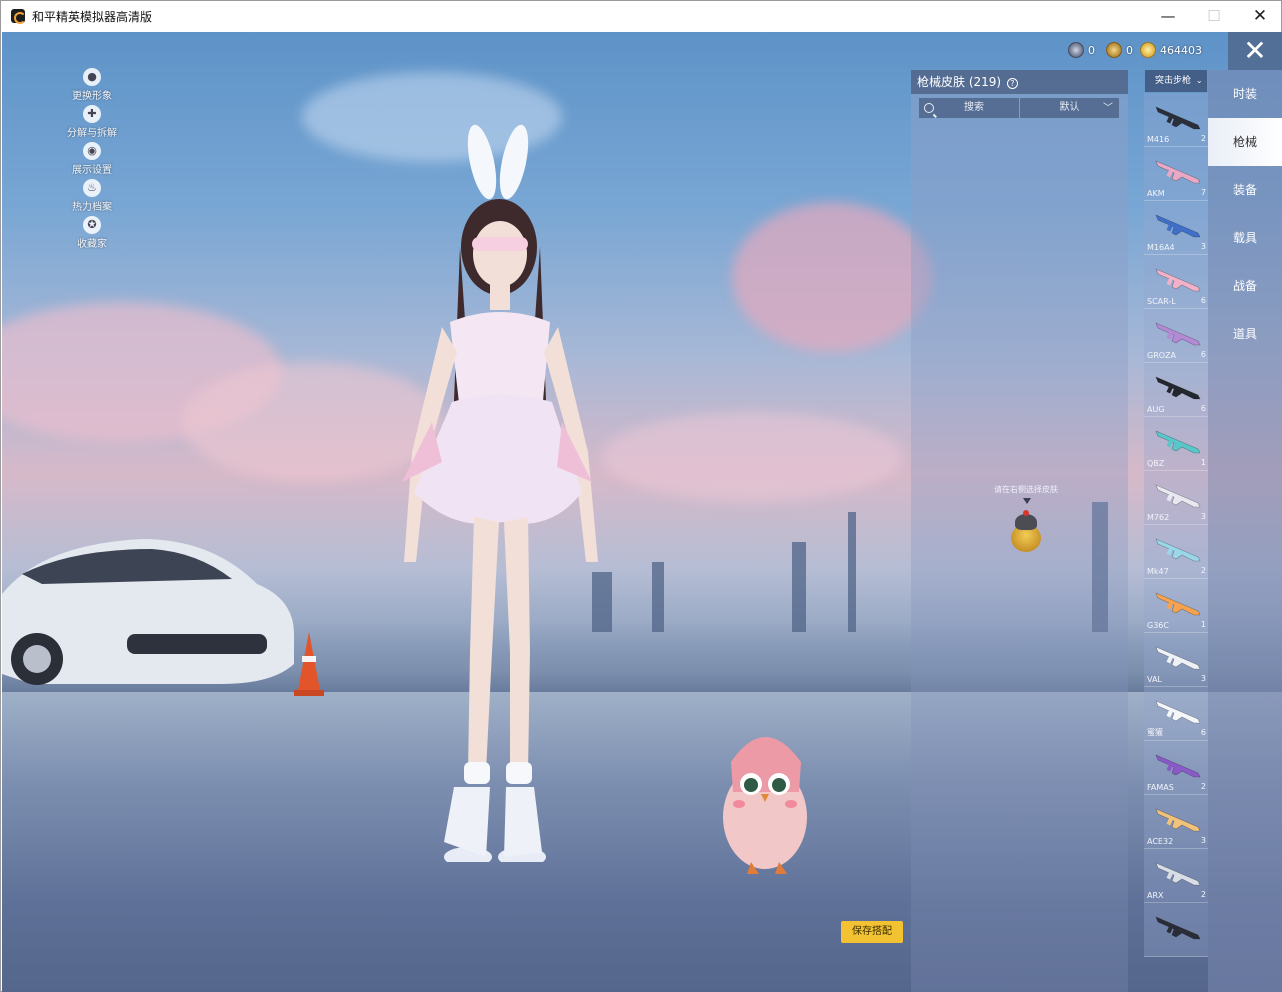 The width and height of the screenshot is (1282, 992). What do you see at coordinates (1027, 501) in the screenshot?
I see `hint-arrow` at bounding box center [1027, 501].